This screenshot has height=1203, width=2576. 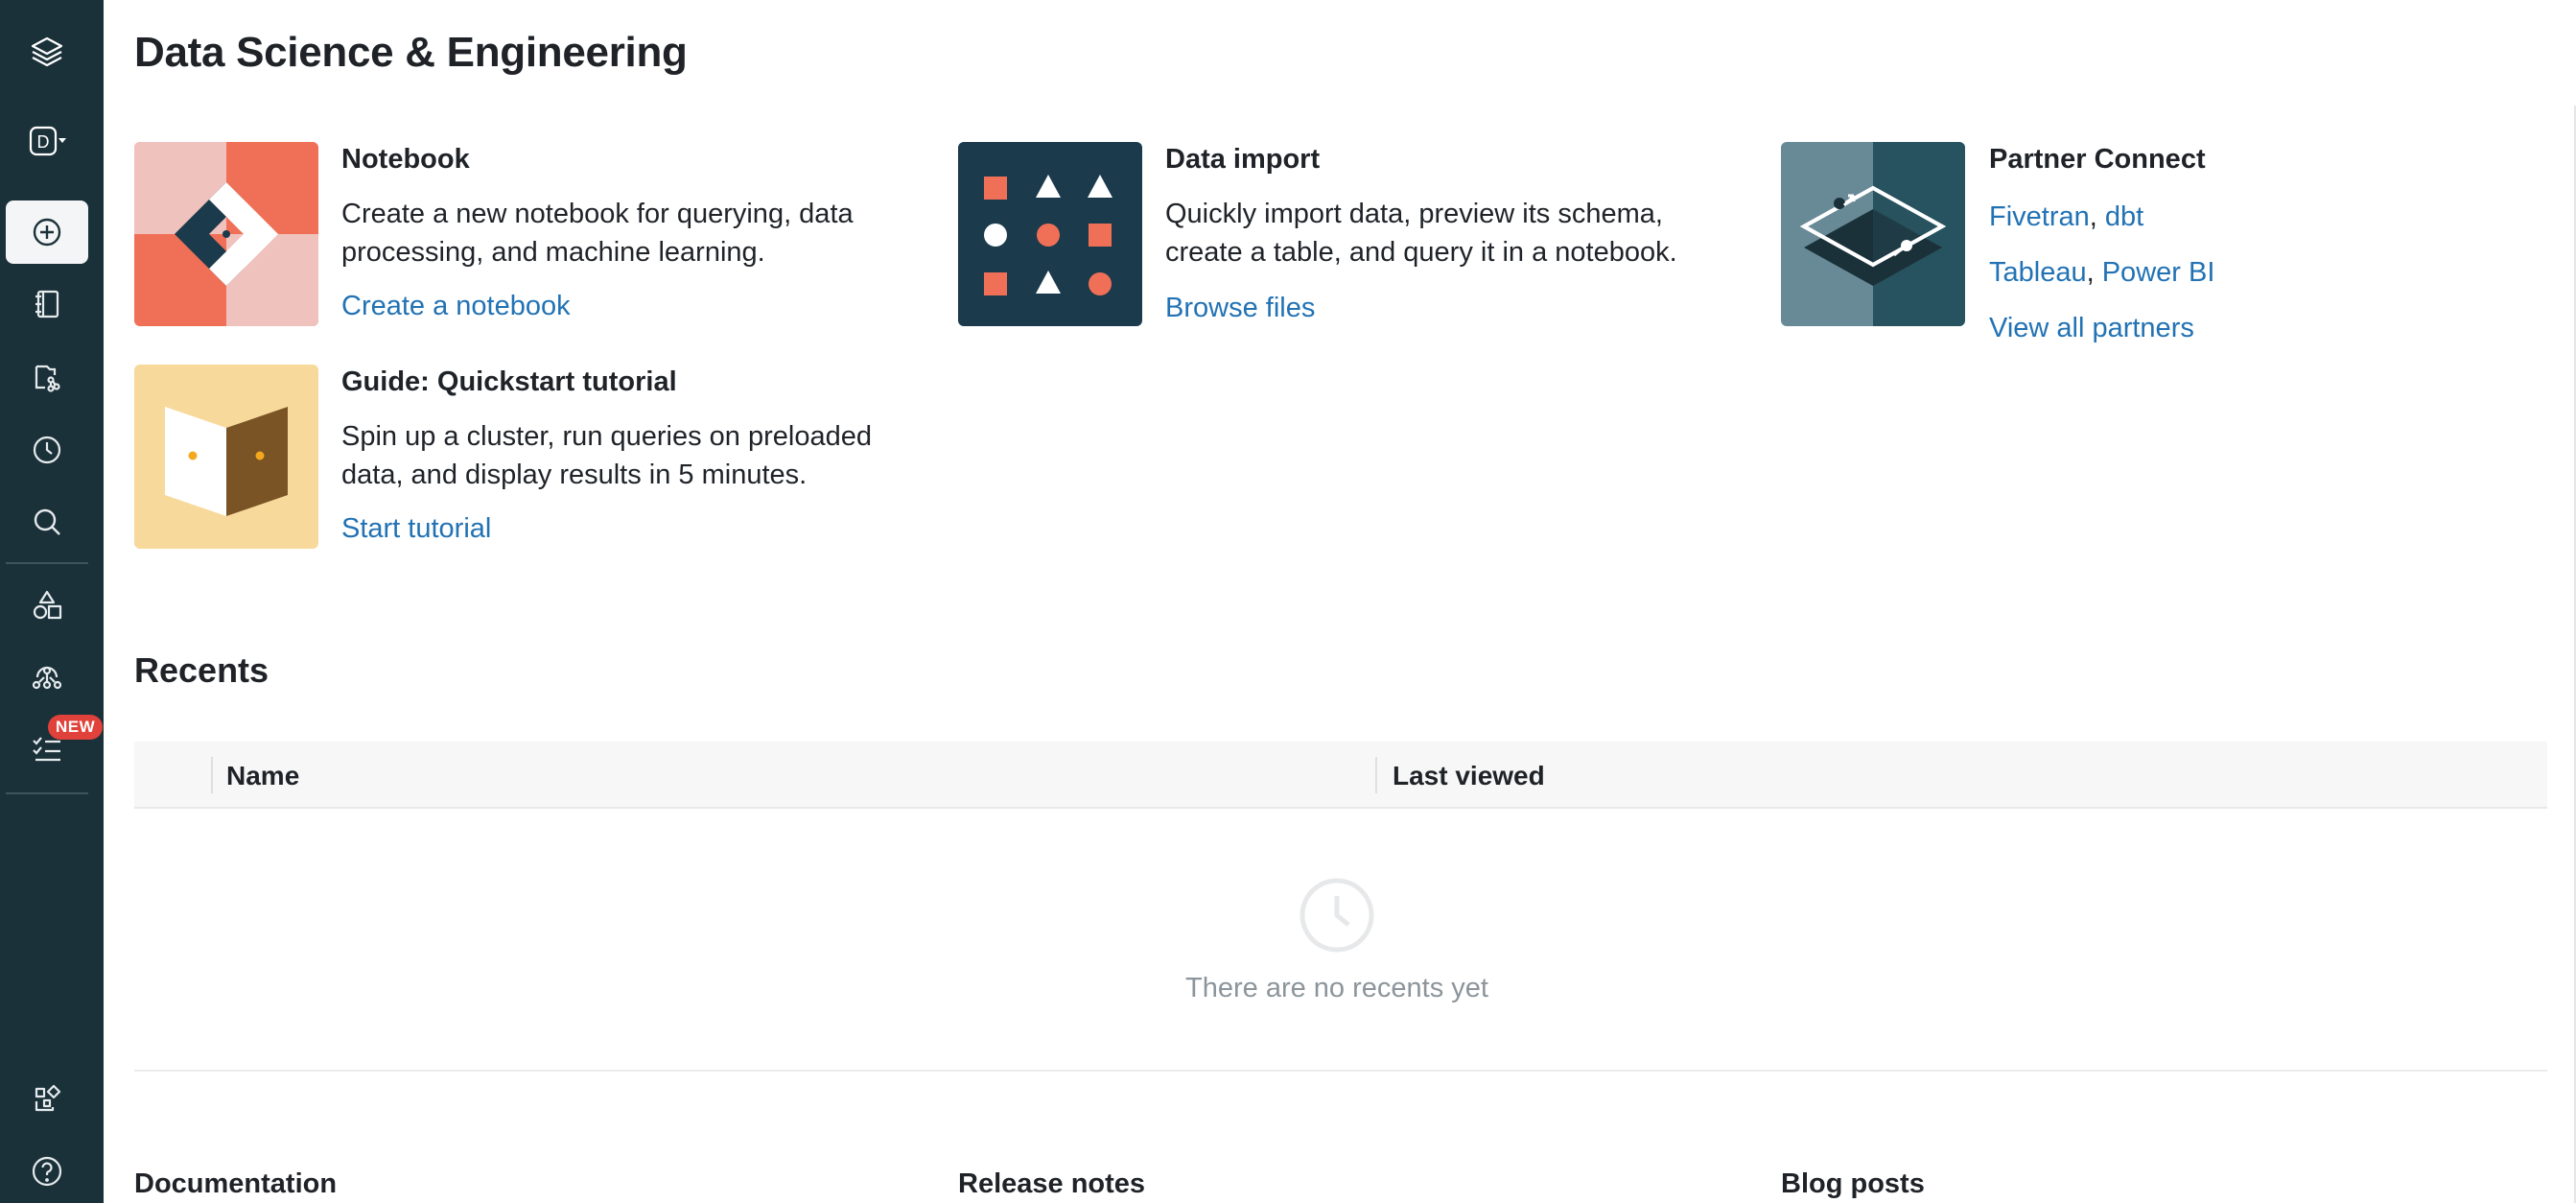 I want to click on documentation-heading: Documentation, so click(x=236, y=1183).